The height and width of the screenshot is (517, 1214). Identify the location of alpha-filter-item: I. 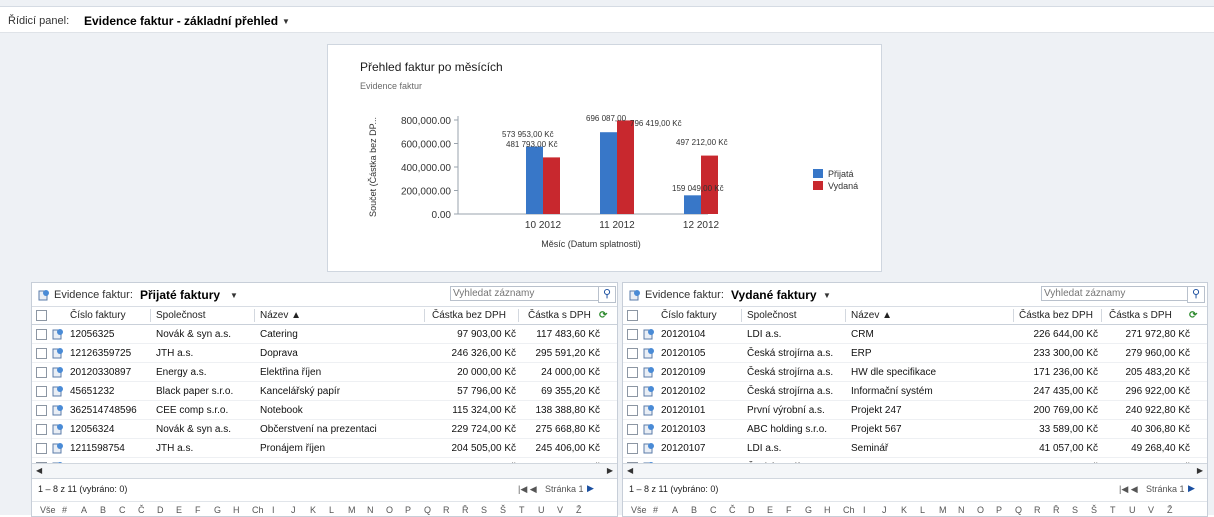
(864, 510).